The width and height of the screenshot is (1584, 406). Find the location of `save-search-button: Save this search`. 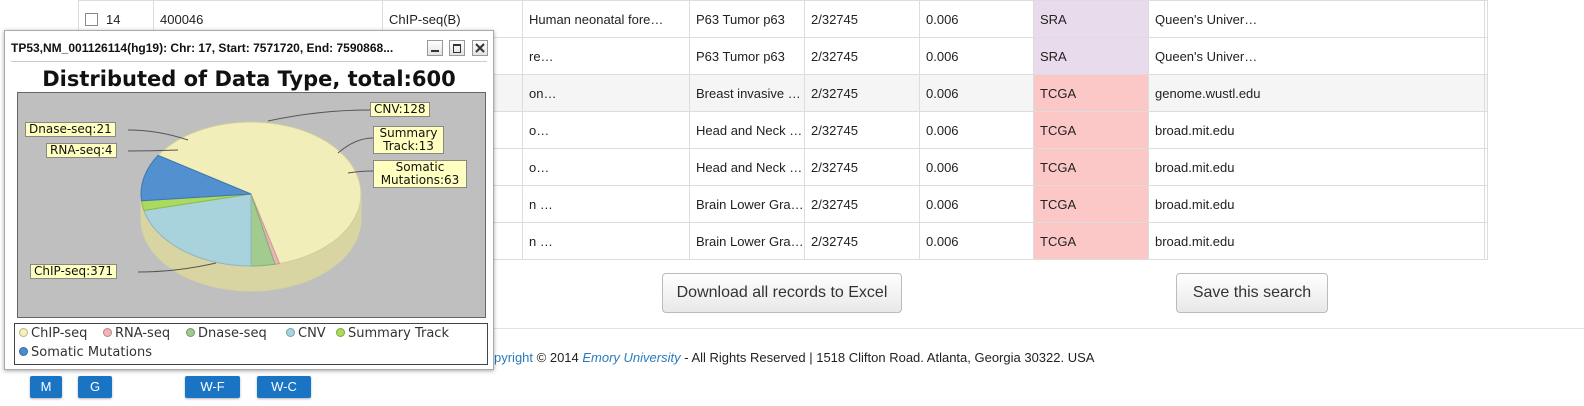

save-search-button: Save this search is located at coordinates (1252, 293).